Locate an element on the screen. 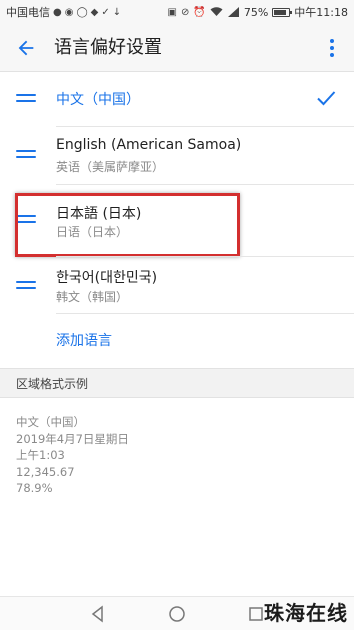 The image size is (354, 630). region-line: 78.9% is located at coordinates (34, 488).